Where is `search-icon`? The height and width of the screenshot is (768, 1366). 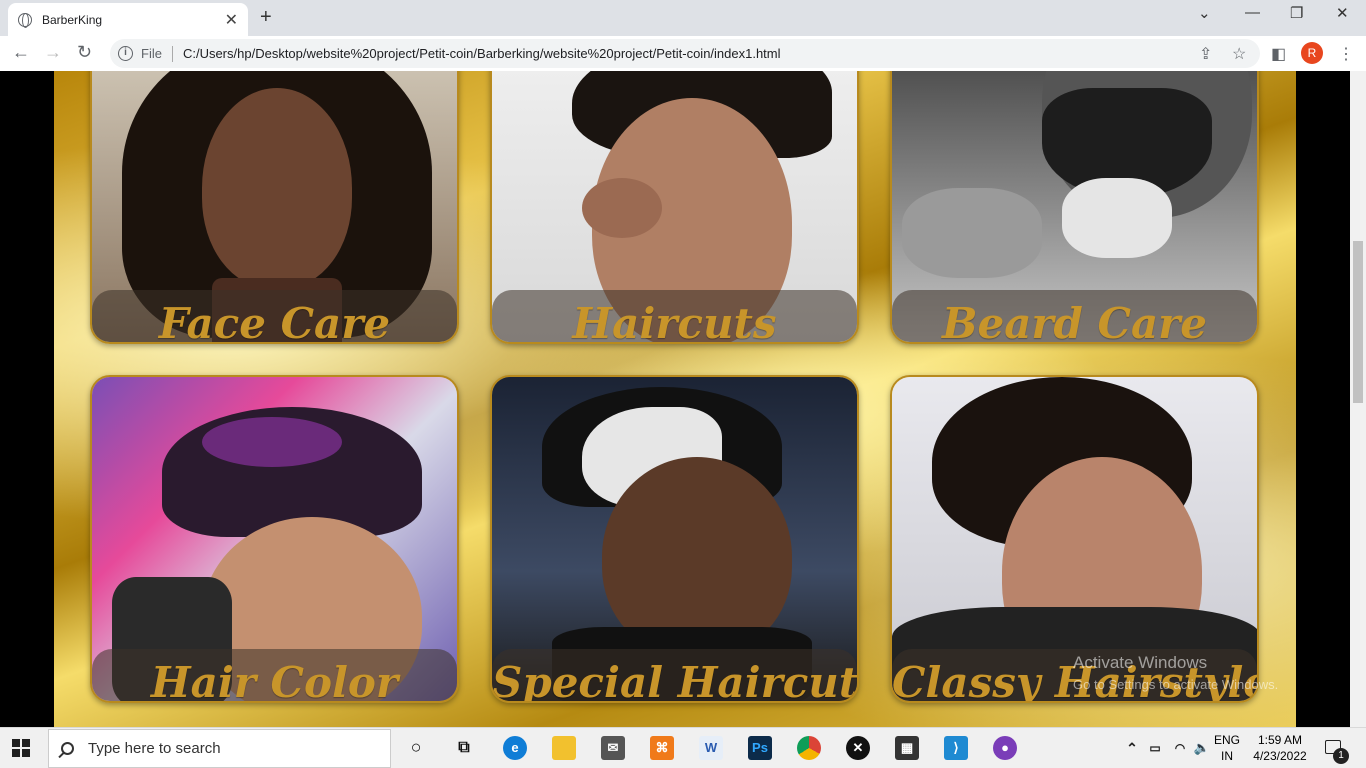 search-icon is located at coordinates (67, 748).